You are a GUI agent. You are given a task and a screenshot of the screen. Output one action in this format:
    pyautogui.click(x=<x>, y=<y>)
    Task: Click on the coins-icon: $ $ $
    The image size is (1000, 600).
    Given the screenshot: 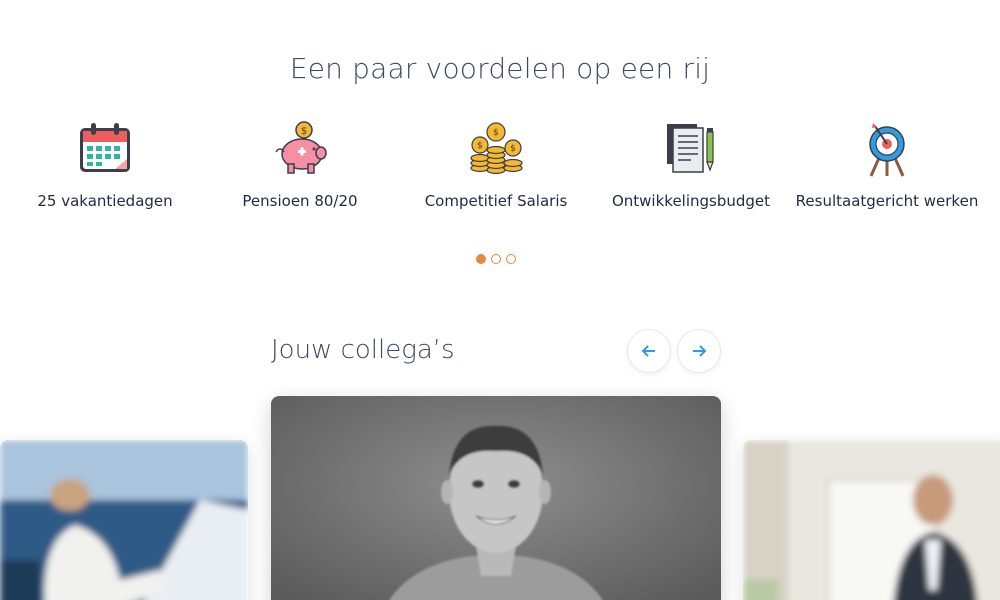 What is the action you would take?
    pyautogui.click(x=496, y=148)
    